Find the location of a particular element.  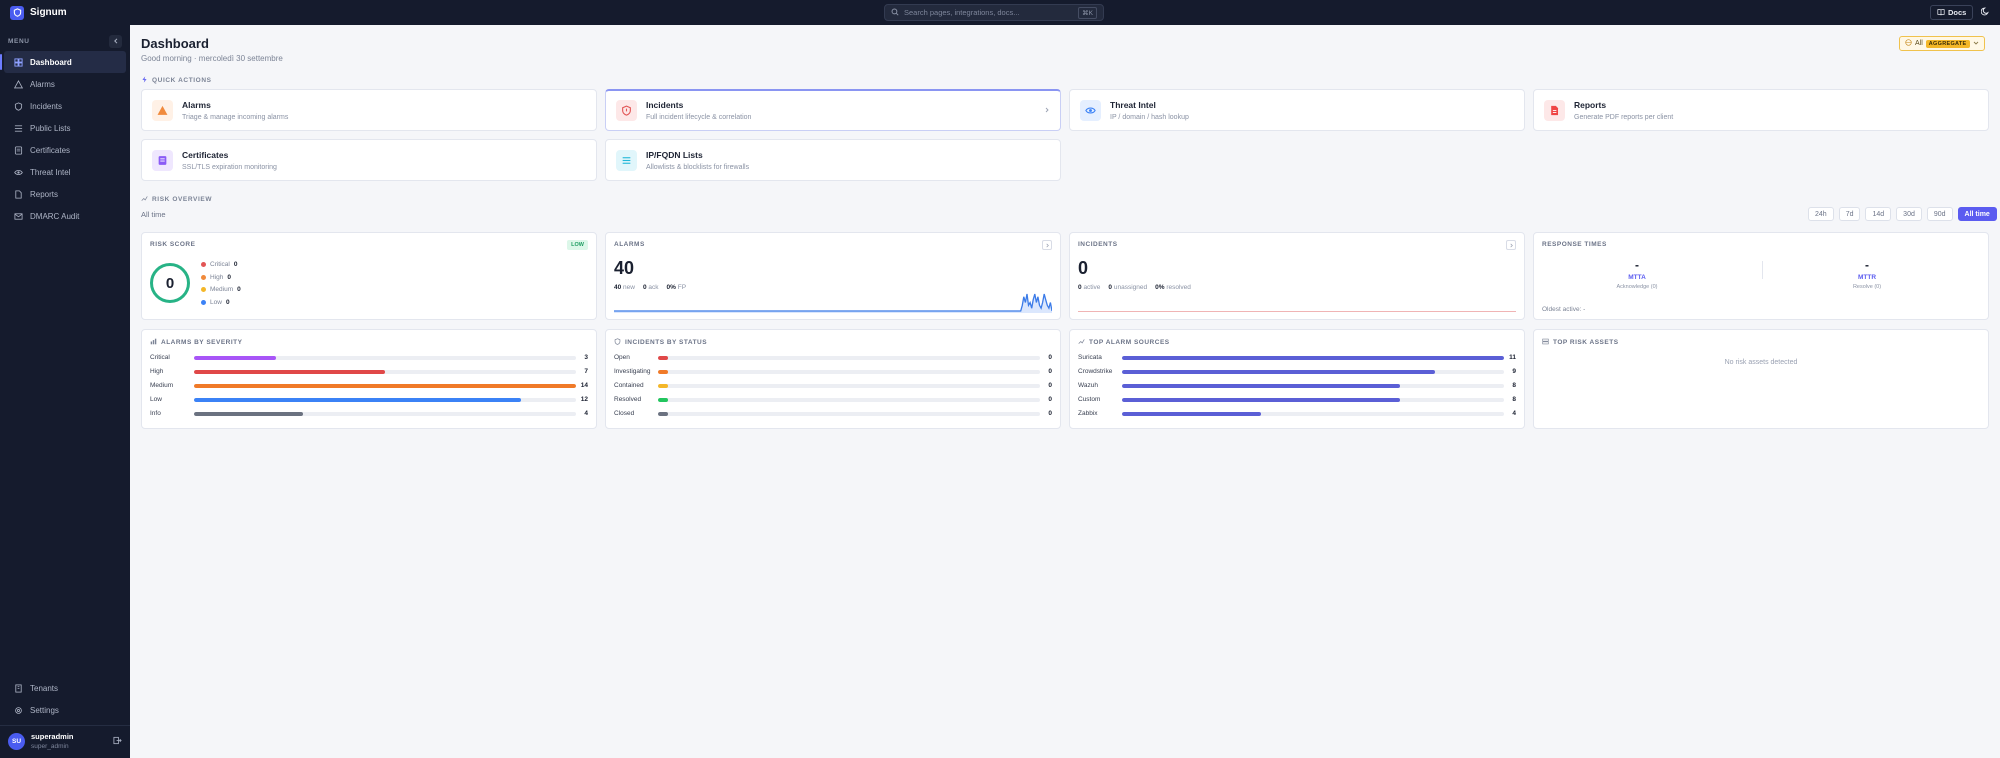

bar-row: Custom 8 is located at coordinates (1297, 399).